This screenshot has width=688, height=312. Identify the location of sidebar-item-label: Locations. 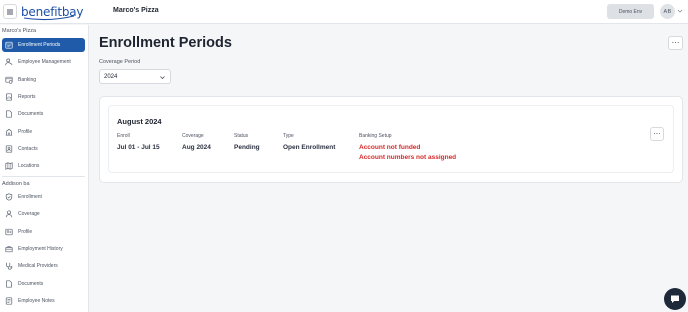
(29, 166).